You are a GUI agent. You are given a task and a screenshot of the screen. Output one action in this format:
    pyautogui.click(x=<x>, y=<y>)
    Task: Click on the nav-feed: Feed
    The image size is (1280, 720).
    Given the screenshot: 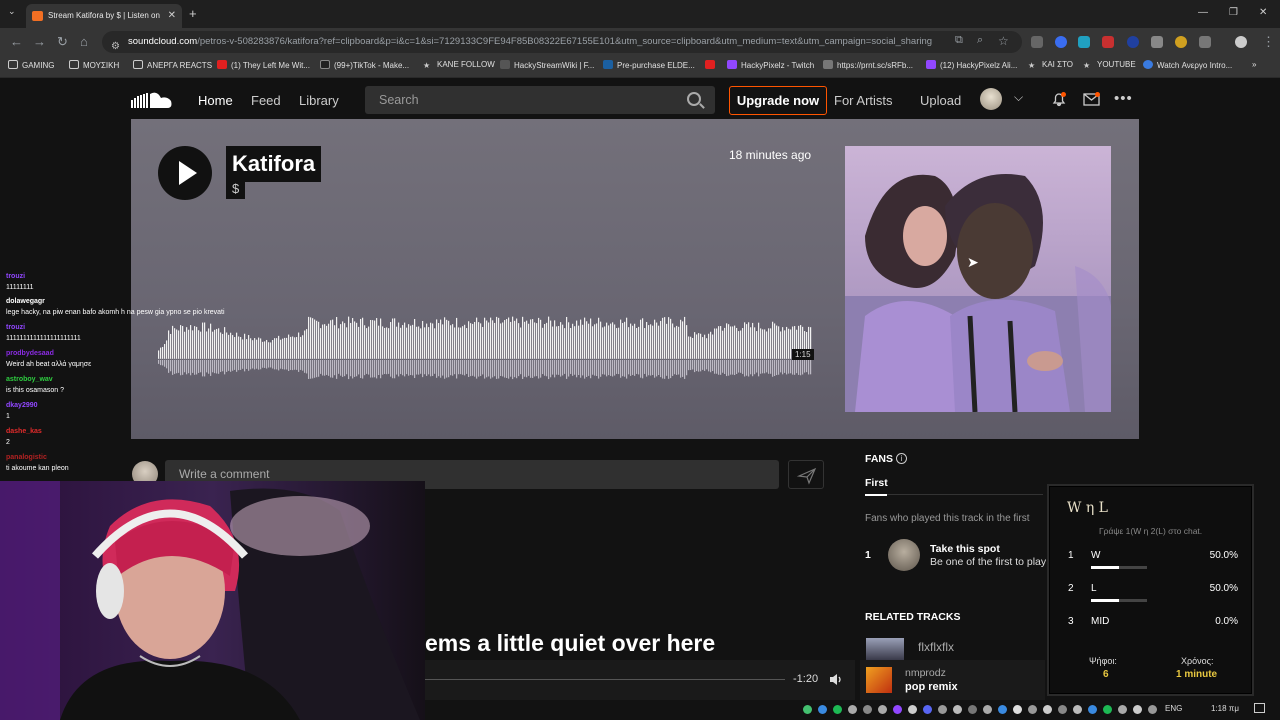 What is the action you would take?
    pyautogui.click(x=266, y=100)
    